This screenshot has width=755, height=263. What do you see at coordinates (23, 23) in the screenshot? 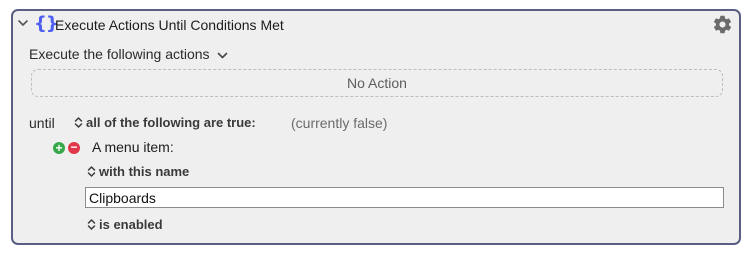
I see `collapse-chevron-icon` at bounding box center [23, 23].